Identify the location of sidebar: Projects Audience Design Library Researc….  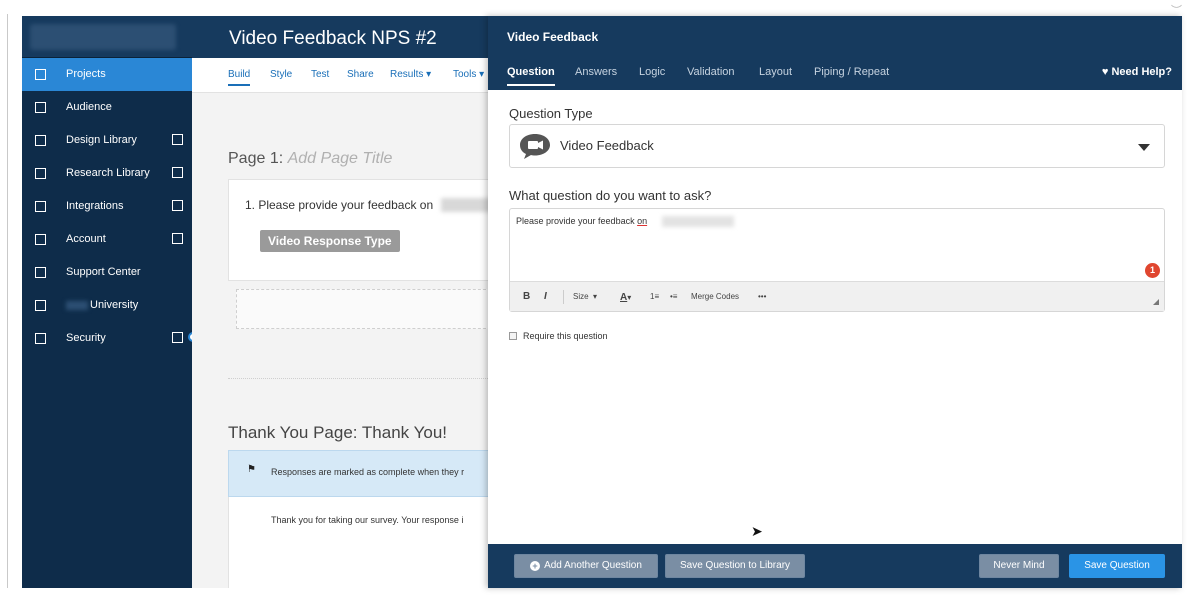
(110, 302).